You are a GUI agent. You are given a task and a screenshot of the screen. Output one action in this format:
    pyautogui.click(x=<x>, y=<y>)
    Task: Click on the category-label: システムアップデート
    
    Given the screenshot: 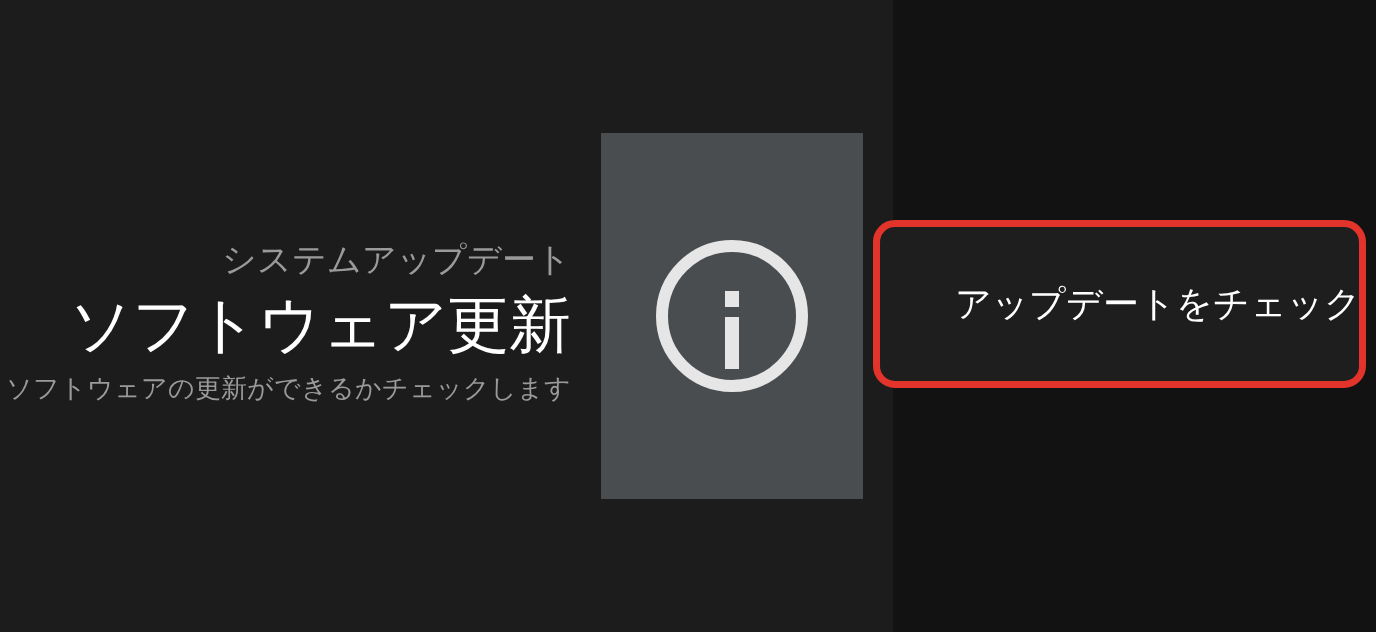 What is the action you would take?
    pyautogui.click(x=396, y=259)
    